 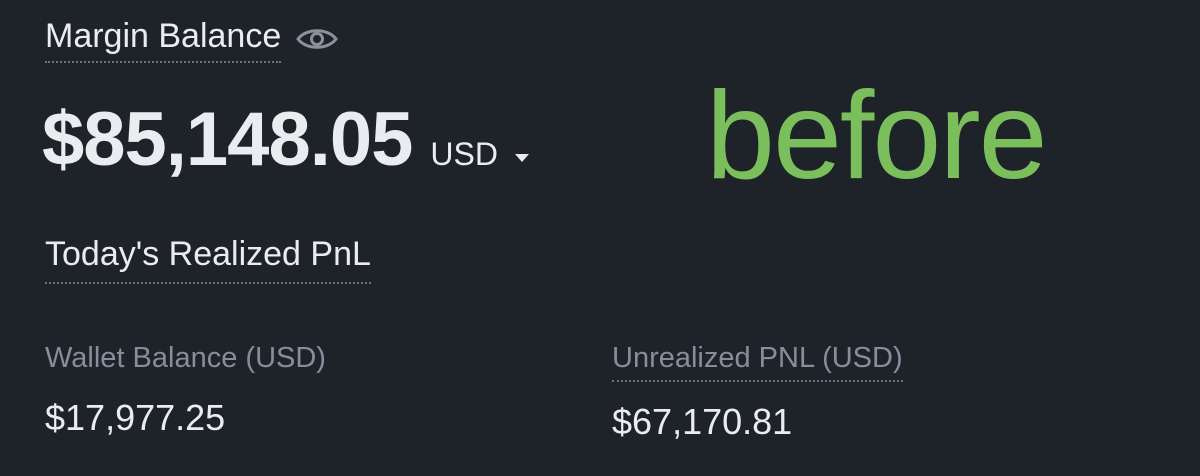 I want to click on eye-icon, so click(x=317, y=39).